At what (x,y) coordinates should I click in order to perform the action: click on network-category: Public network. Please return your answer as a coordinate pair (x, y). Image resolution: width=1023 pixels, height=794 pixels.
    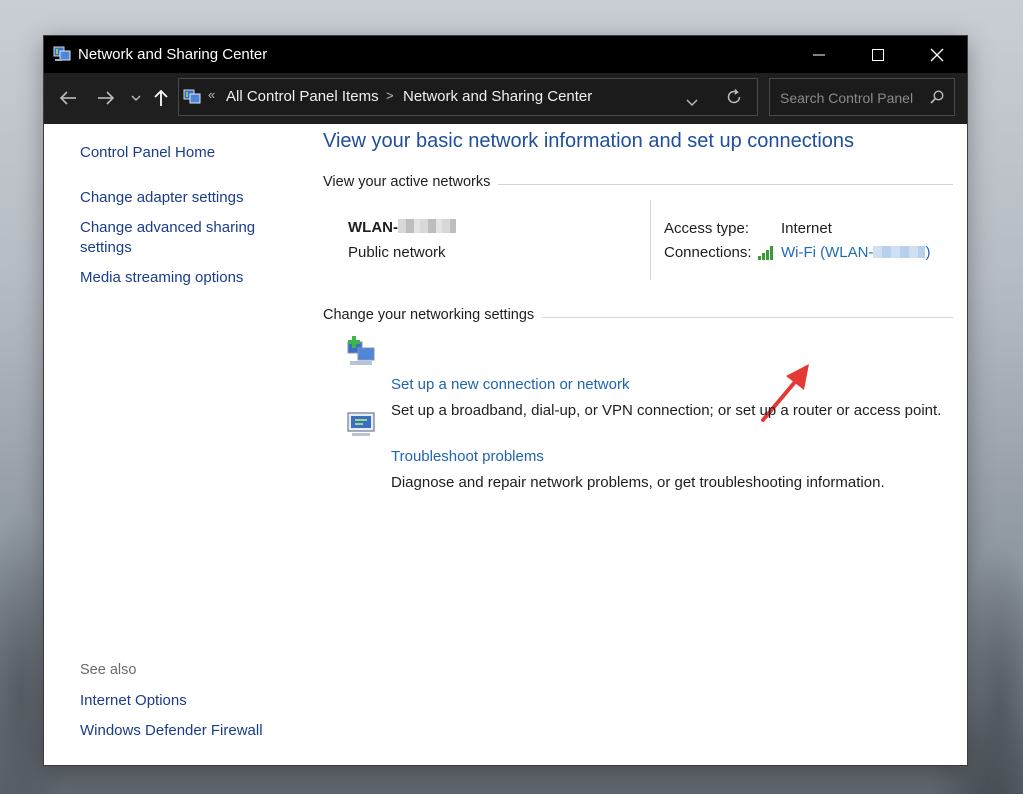
    Looking at the image, I should click on (397, 252).